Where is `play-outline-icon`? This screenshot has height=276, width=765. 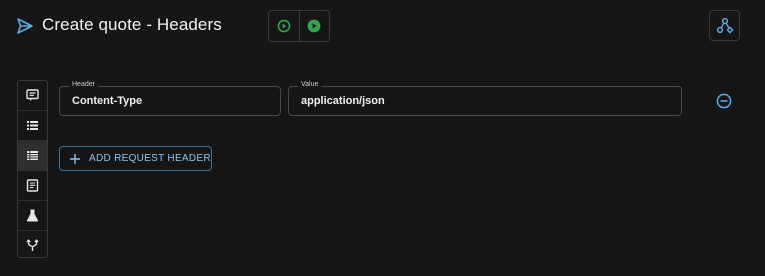 play-outline-icon is located at coordinates (284, 26).